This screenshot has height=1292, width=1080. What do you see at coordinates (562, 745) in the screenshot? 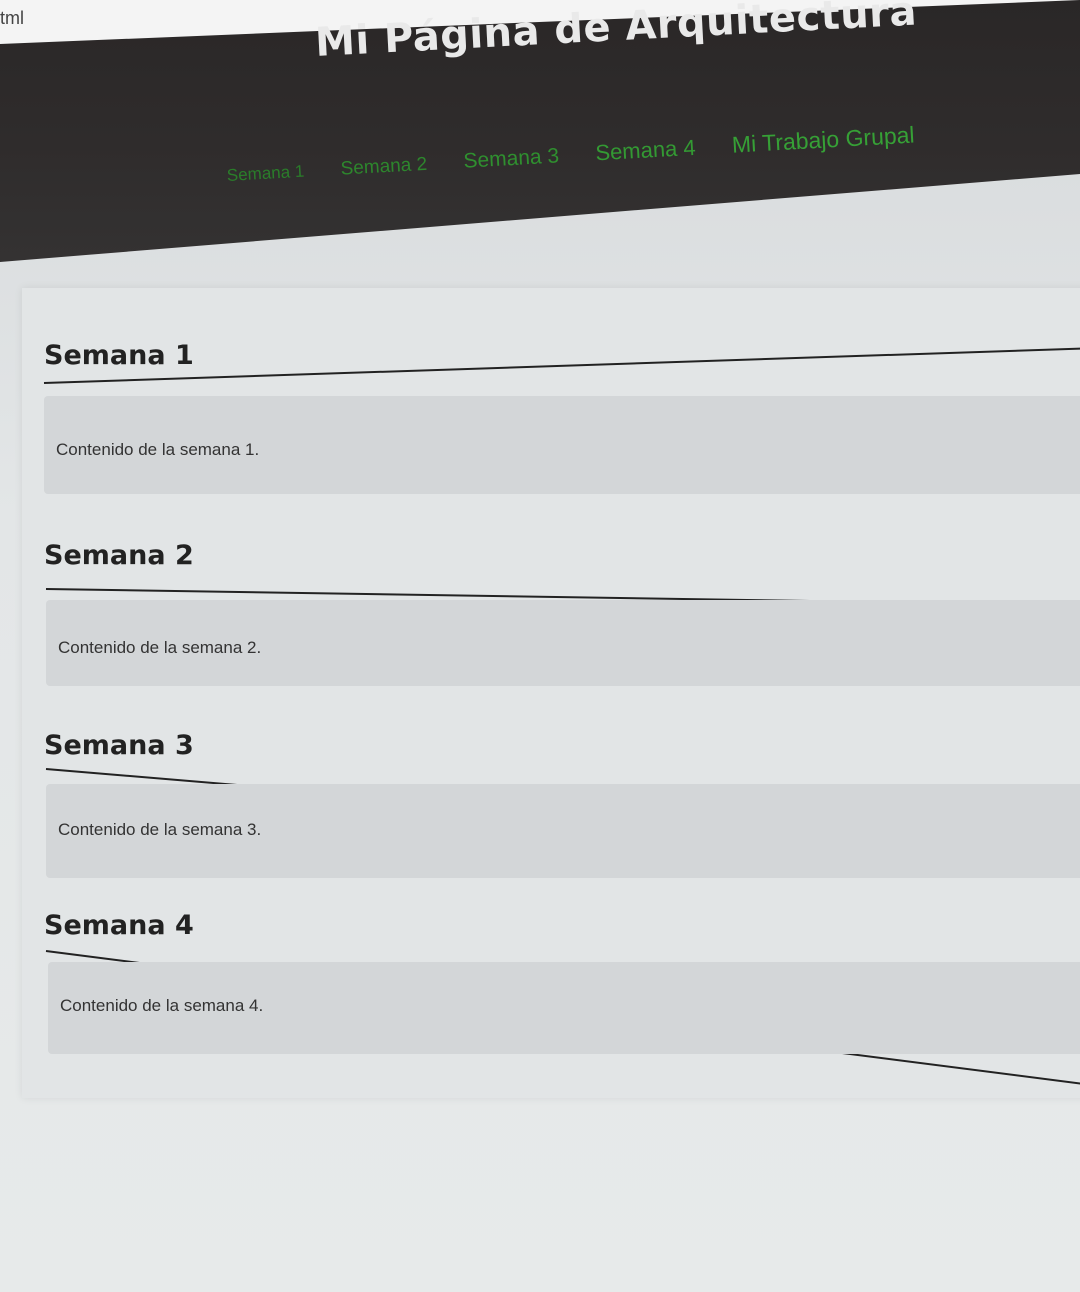
I see `section-semana-3: Semana 3` at bounding box center [562, 745].